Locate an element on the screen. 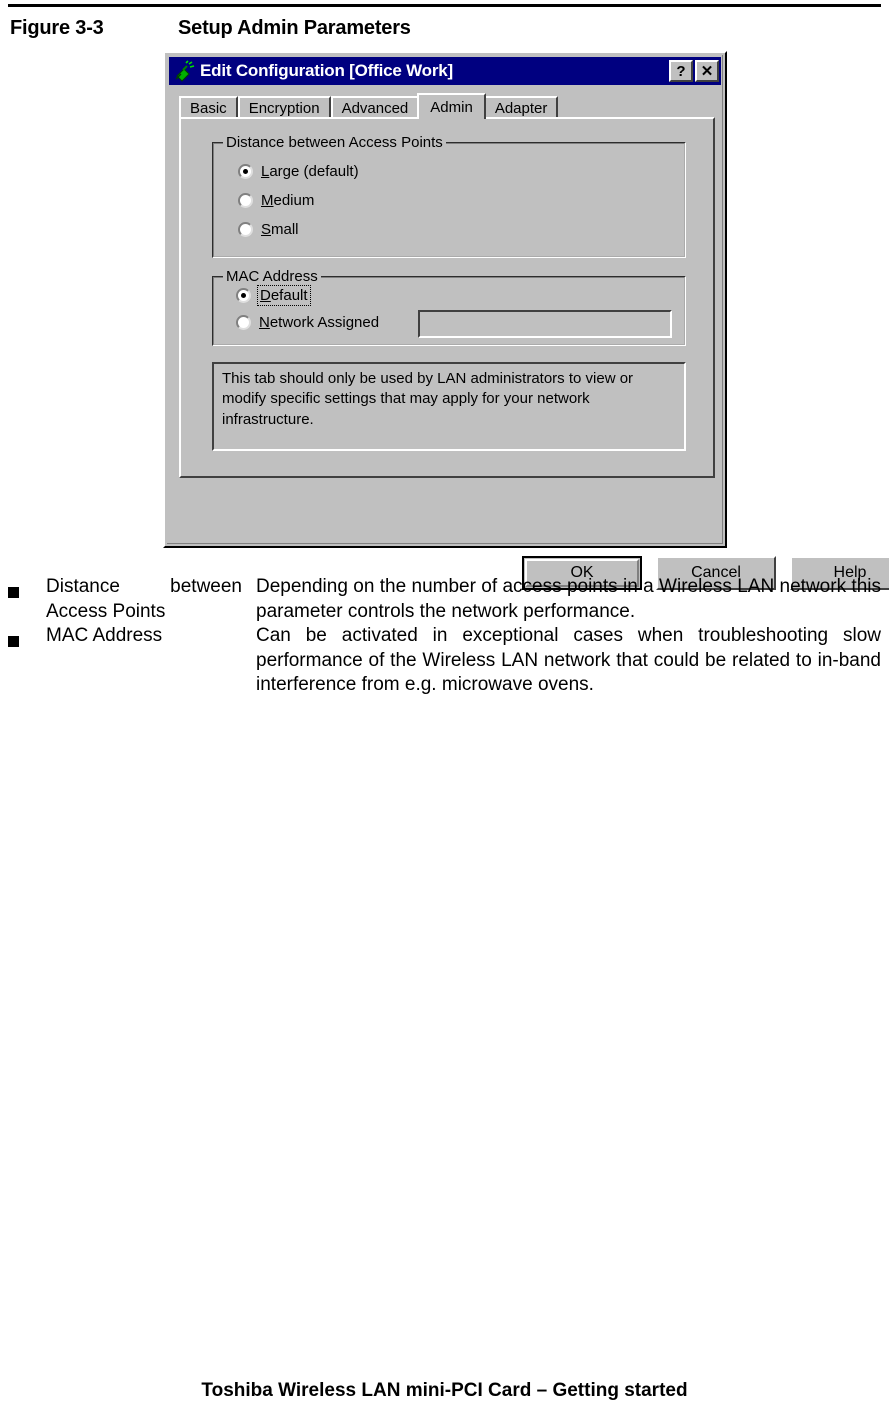 The image size is (889, 1412). help-button: ? is located at coordinates (681, 71).